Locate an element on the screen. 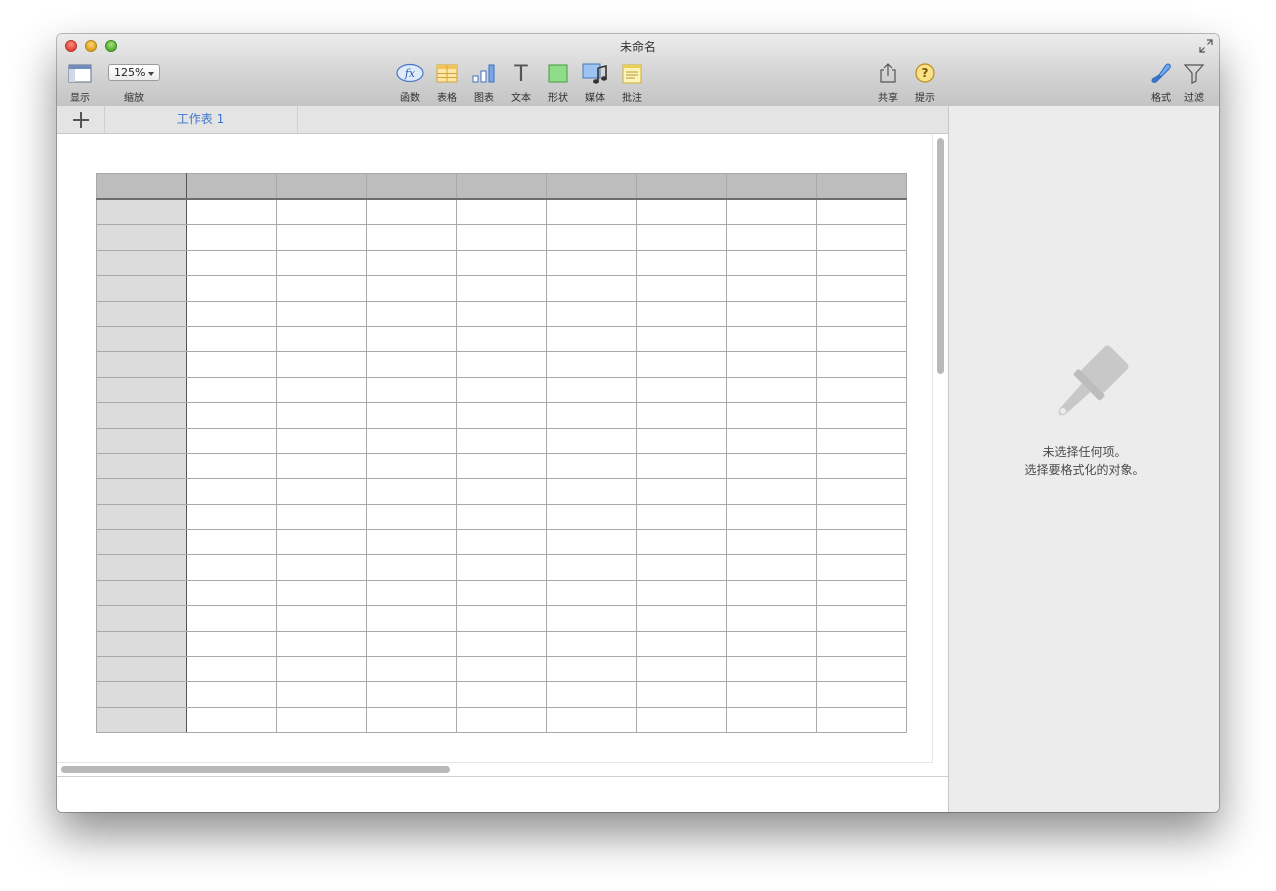  share-button: 共享 is located at coordinates (888, 82).